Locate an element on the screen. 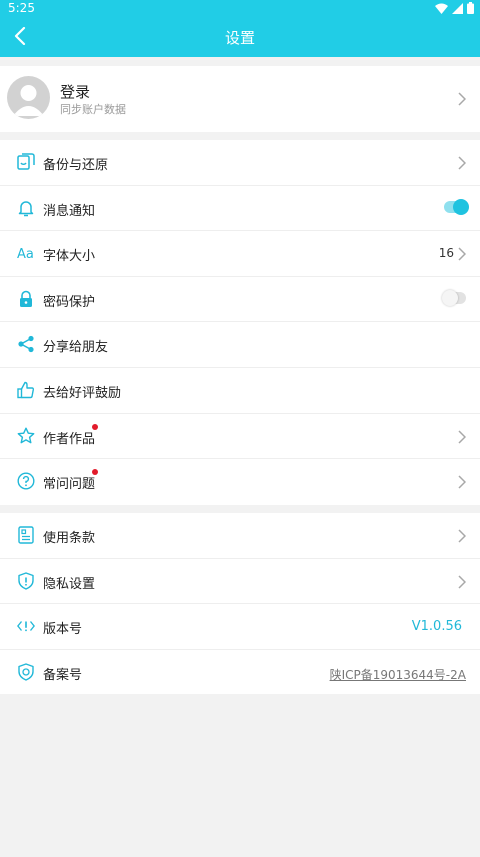 Image resolution: width=480 pixels, height=857 pixels. rate-label: 去给好评鼓励 is located at coordinates (82, 393).